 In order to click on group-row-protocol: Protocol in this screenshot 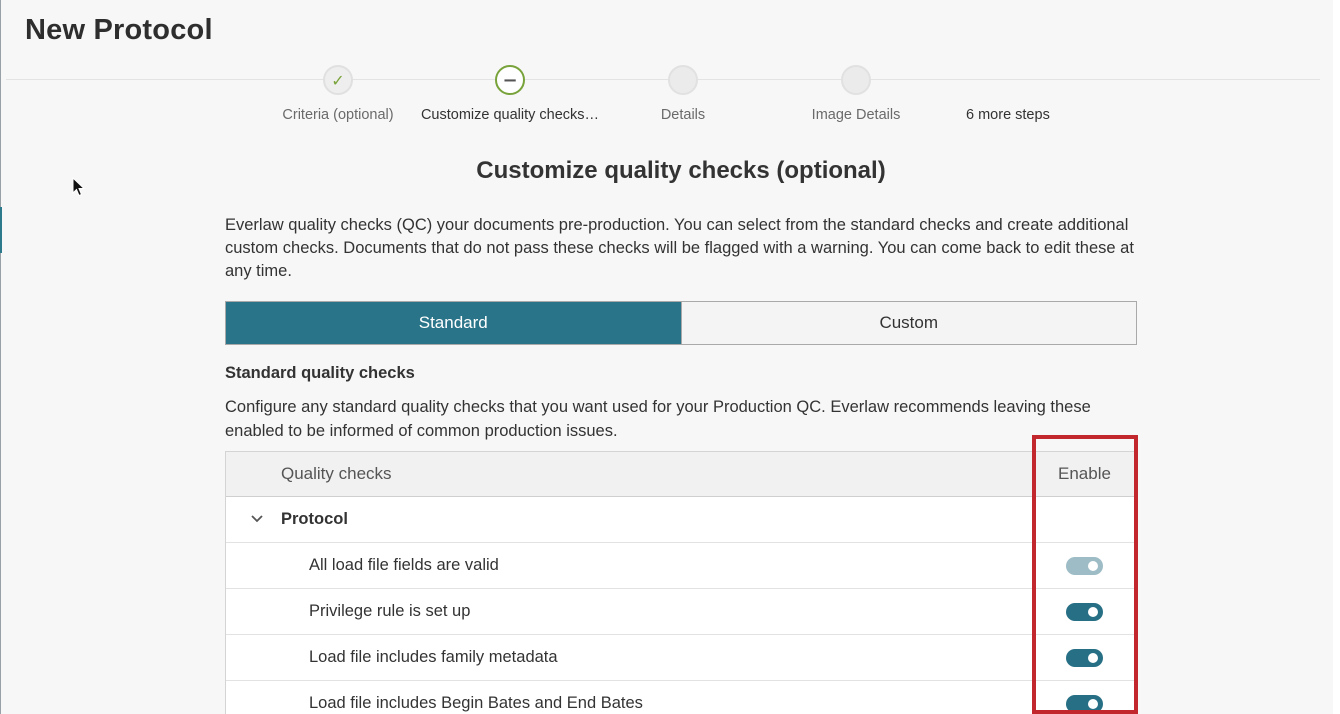, I will do `click(681, 520)`.